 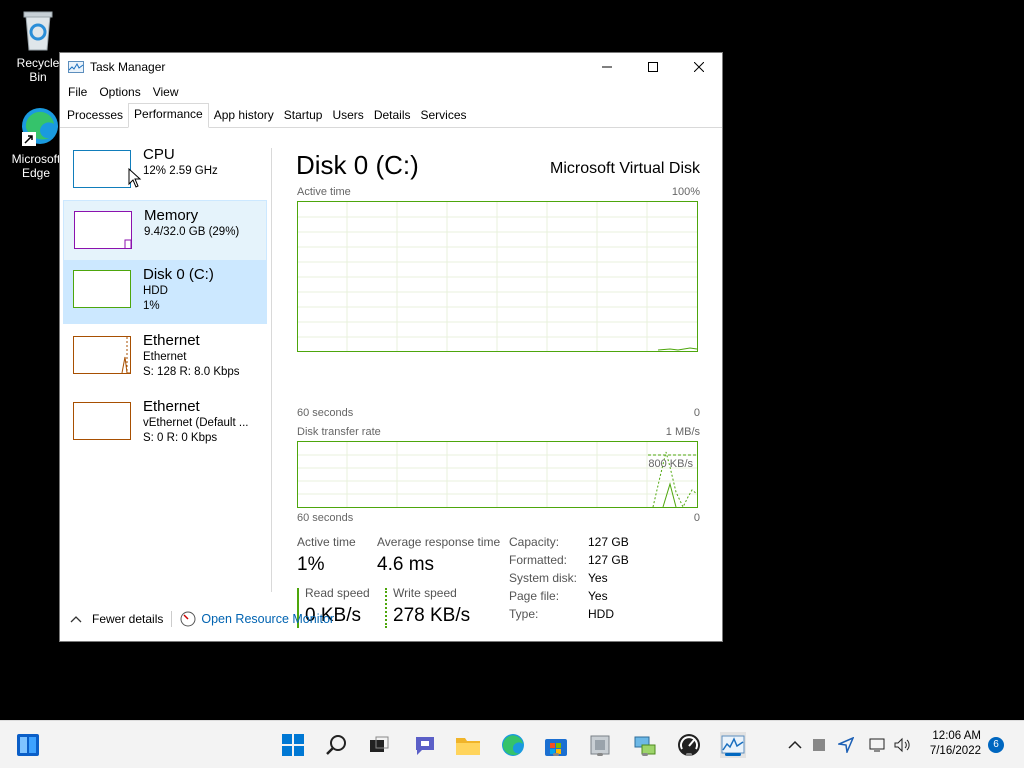 I want to click on title-bar: Task Manager, so click(x=391, y=67).